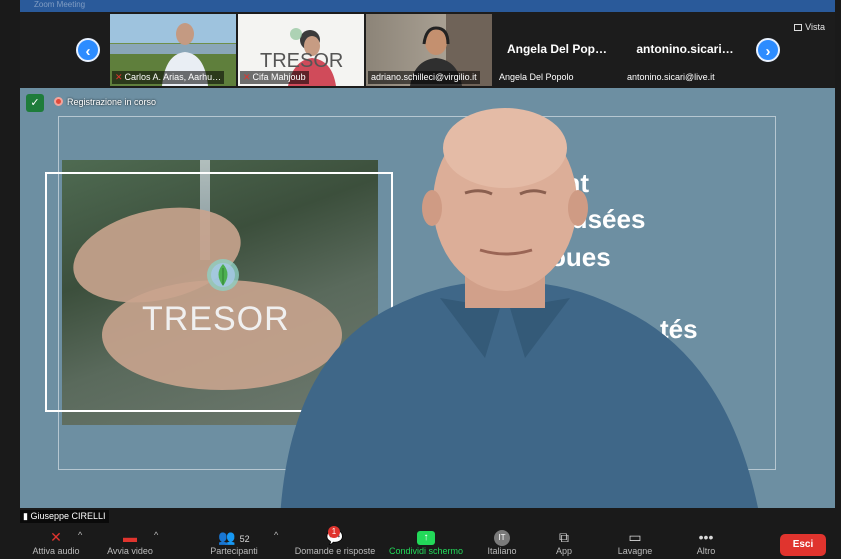  What do you see at coordinates (635, 537) in the screenshot?
I see `whiteboard-icon: ▭` at bounding box center [635, 537].